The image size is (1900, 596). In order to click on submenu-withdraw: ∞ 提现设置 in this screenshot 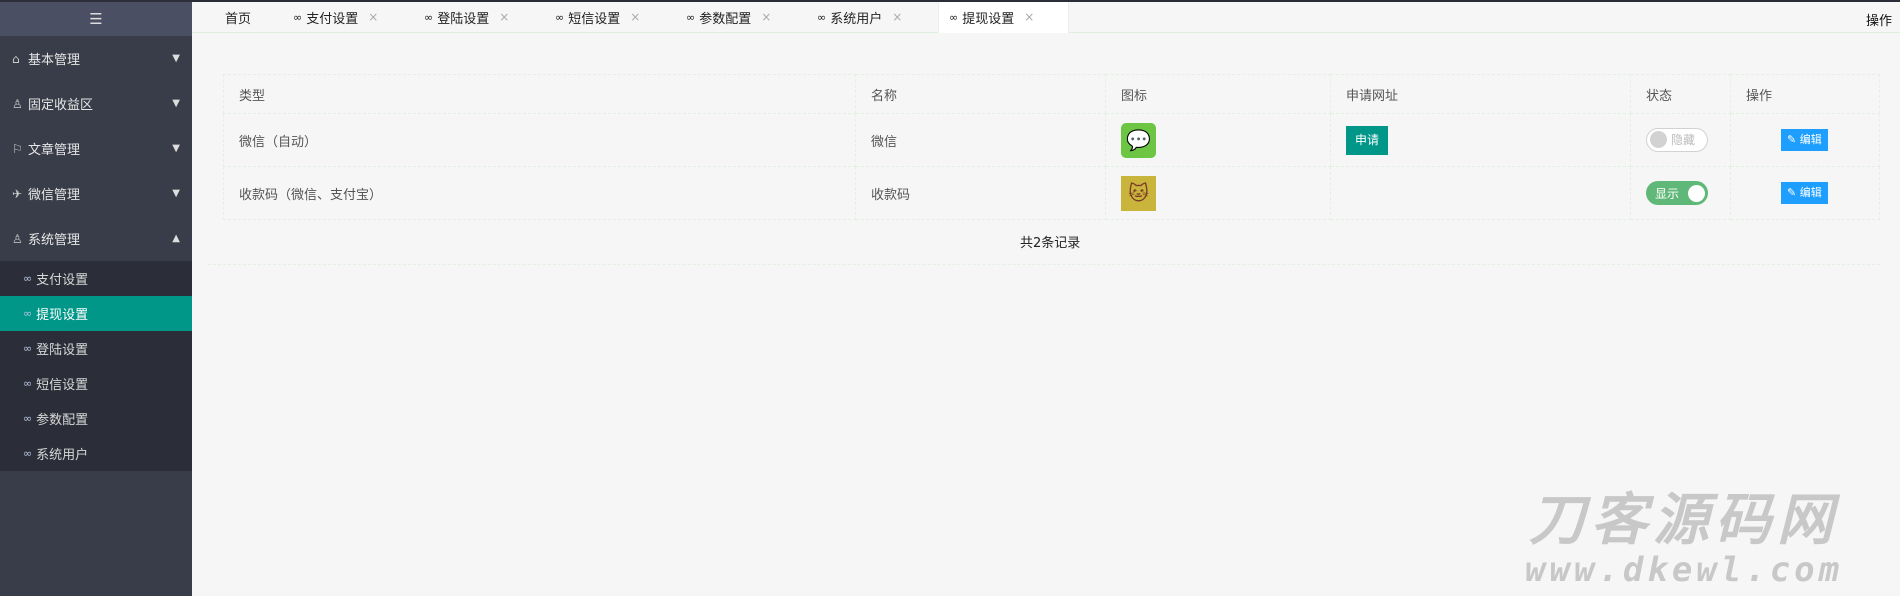, I will do `click(96, 313)`.